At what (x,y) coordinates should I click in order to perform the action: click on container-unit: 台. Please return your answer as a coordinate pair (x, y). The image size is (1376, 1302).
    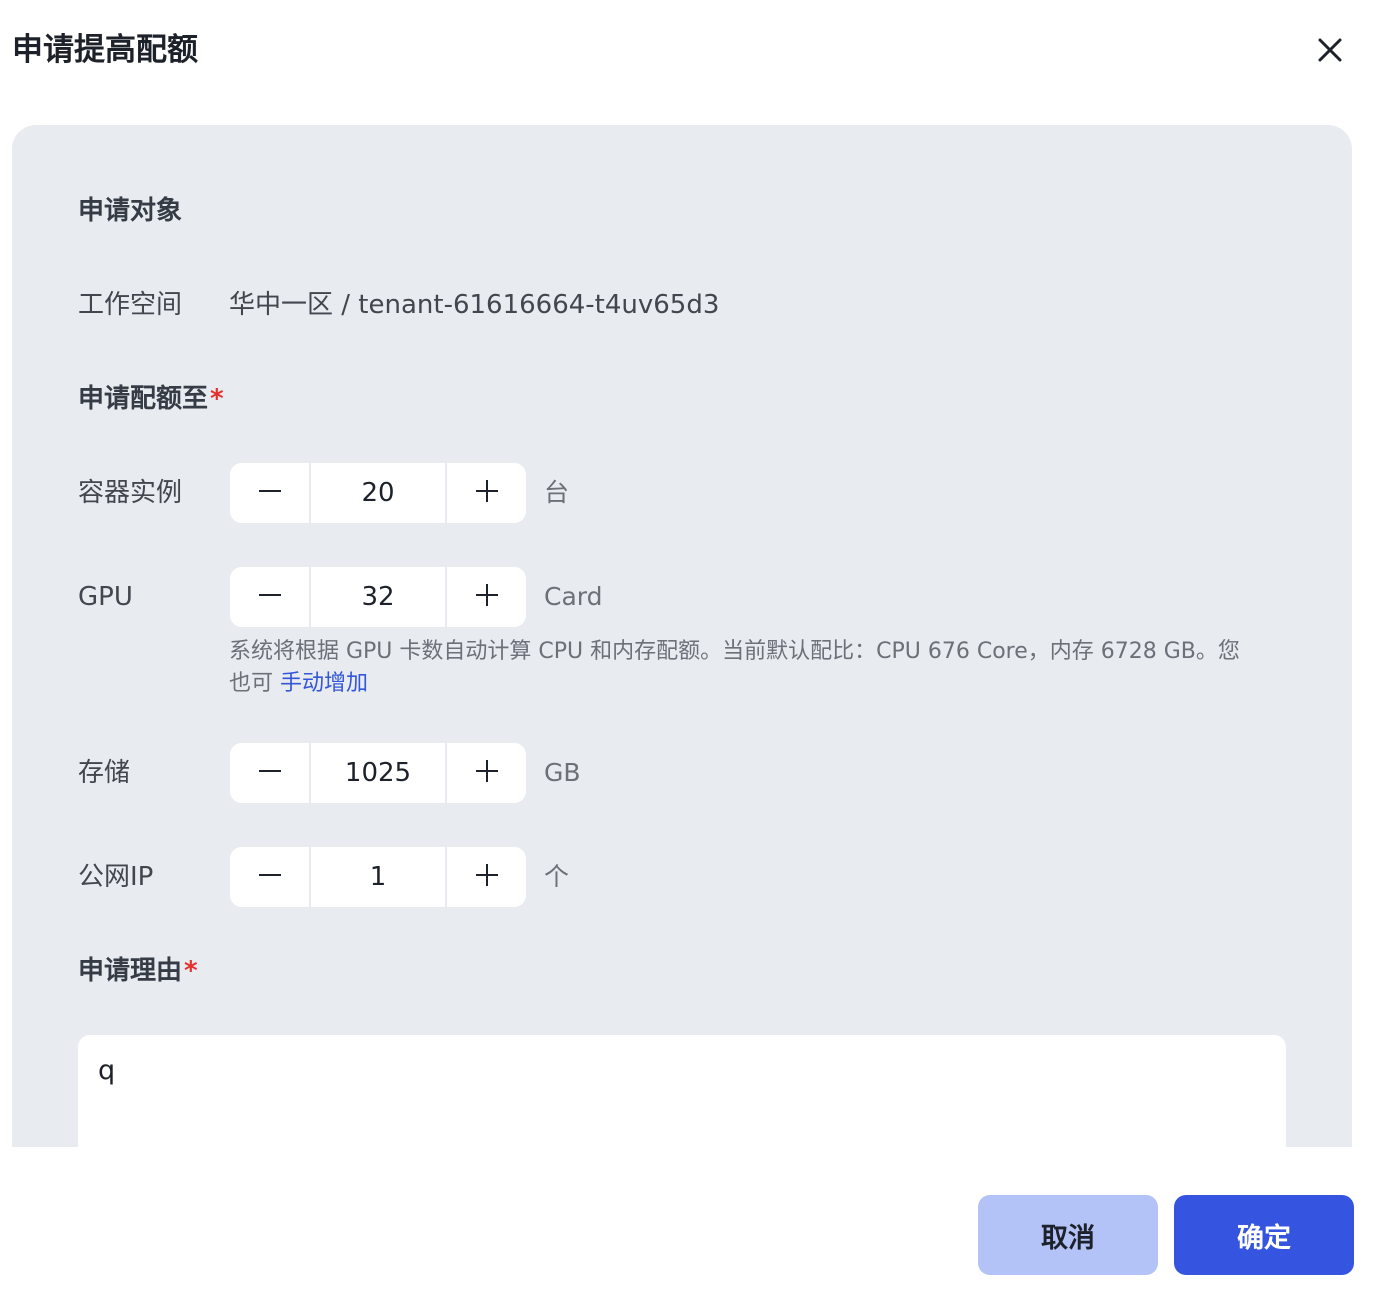
    Looking at the image, I should click on (557, 492).